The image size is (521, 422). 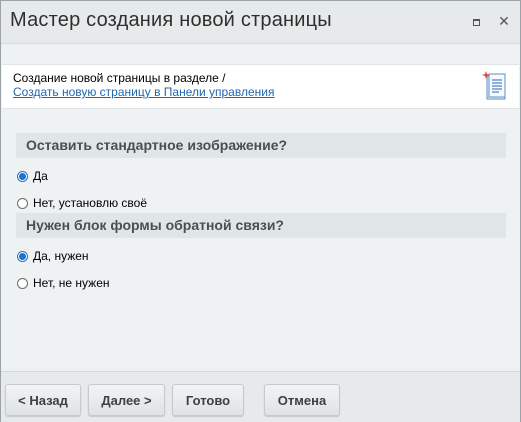 I want to click on radio-label: Да, so click(x=40, y=176).